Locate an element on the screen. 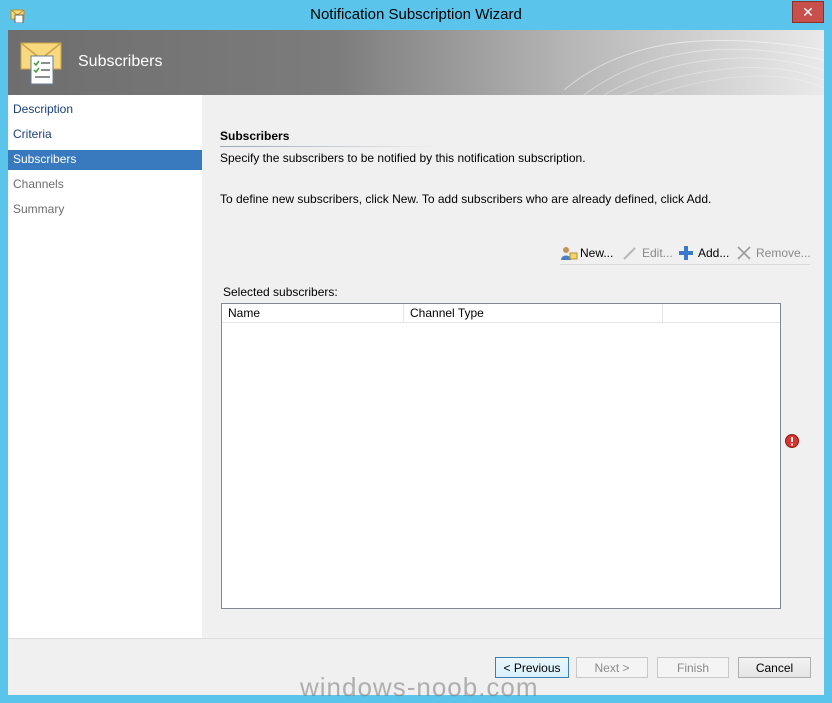 The image size is (832, 703). new-user-icon is located at coordinates (569, 253).